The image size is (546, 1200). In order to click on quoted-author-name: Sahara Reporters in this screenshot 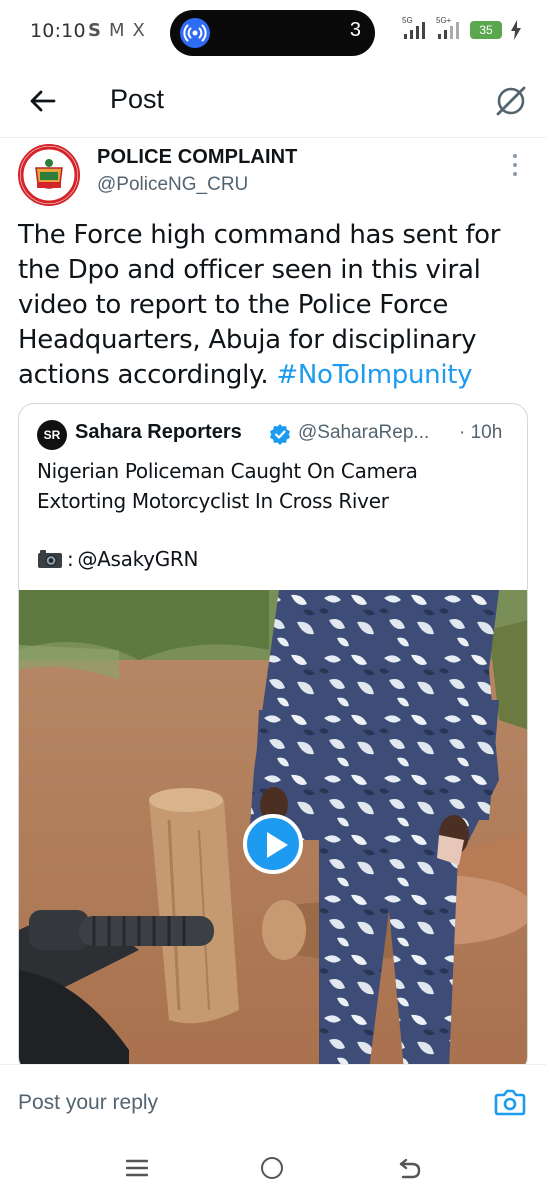, I will do `click(158, 432)`.